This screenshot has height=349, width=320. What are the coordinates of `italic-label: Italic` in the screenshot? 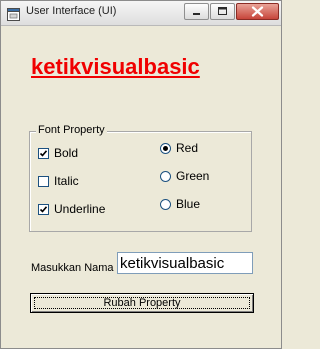 It's located at (66, 181).